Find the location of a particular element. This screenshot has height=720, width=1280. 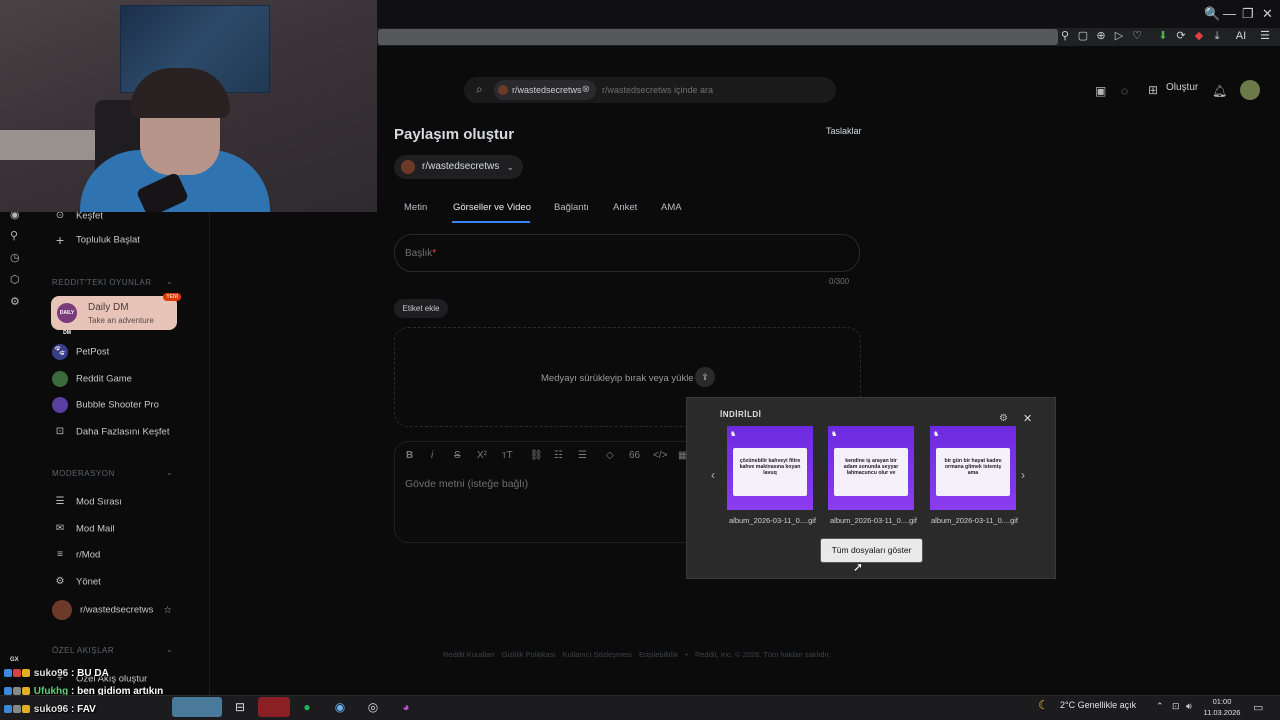

obs-icon: ◎ is located at coordinates (373, 707).